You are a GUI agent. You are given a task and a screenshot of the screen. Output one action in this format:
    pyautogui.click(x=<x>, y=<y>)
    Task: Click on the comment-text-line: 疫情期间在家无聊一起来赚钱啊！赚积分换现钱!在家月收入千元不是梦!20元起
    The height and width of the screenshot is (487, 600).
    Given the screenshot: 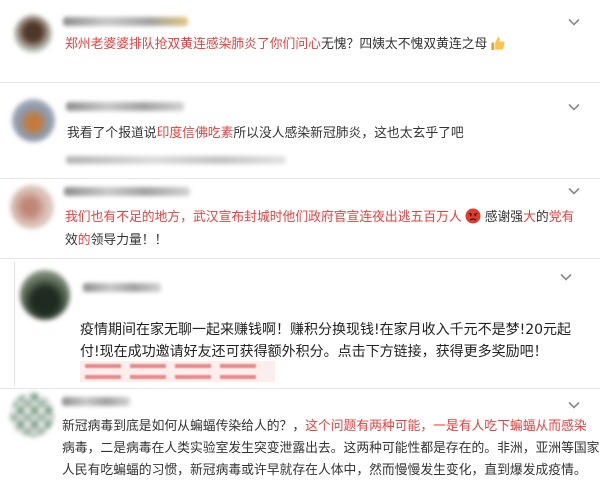 What is the action you would take?
    pyautogui.click(x=325, y=330)
    